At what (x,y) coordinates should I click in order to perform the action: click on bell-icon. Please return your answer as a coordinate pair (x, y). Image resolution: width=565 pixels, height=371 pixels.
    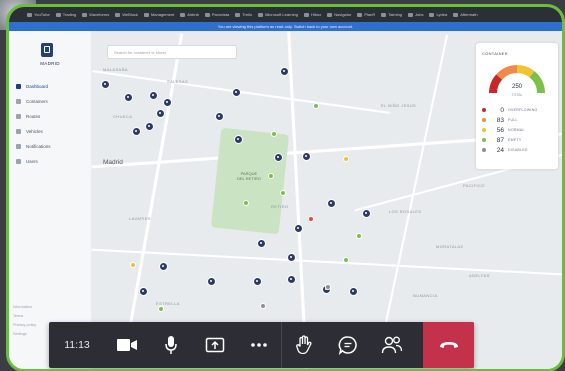
    Looking at the image, I should click on (18, 146).